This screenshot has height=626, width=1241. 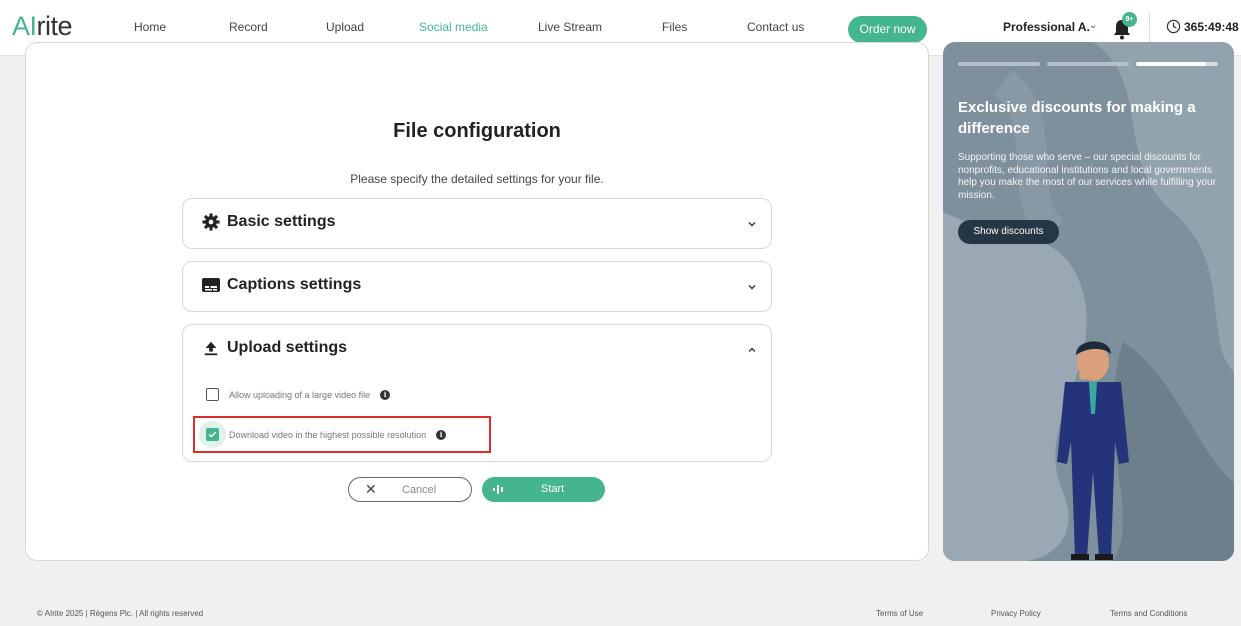 I want to click on divider, so click(x=1149, y=28).